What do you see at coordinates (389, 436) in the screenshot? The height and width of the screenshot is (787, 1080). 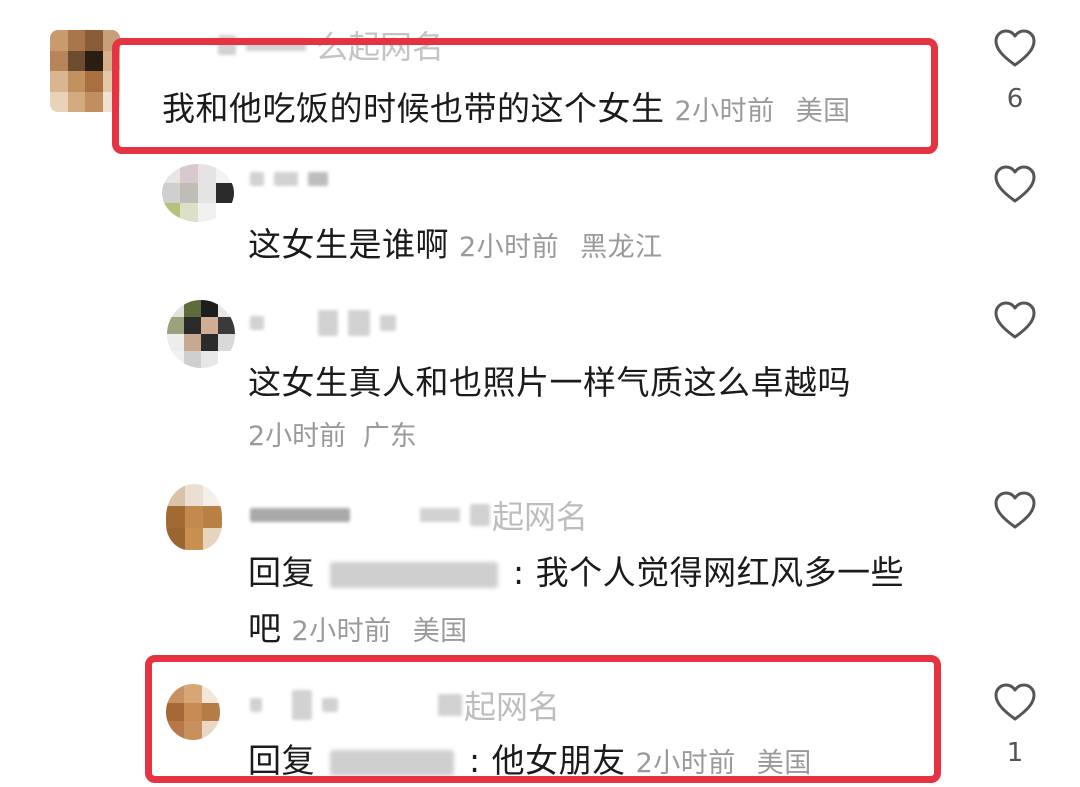 I see `comment-location: 广东` at bounding box center [389, 436].